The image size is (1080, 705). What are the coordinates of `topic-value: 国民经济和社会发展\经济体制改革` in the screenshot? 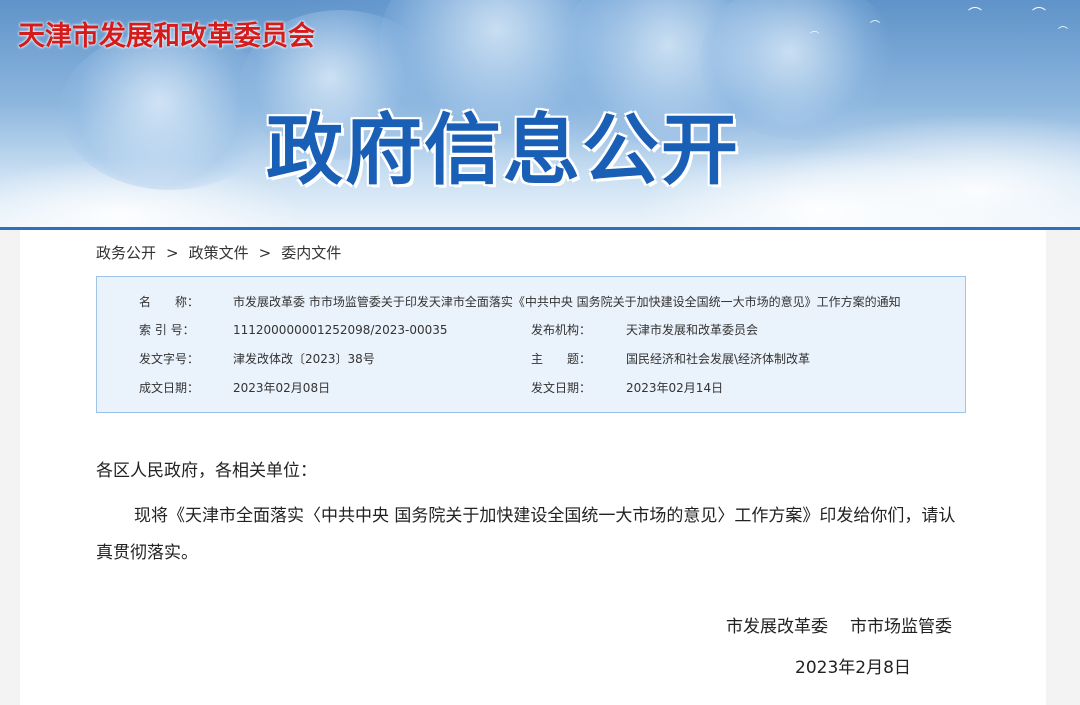 It's located at (718, 359).